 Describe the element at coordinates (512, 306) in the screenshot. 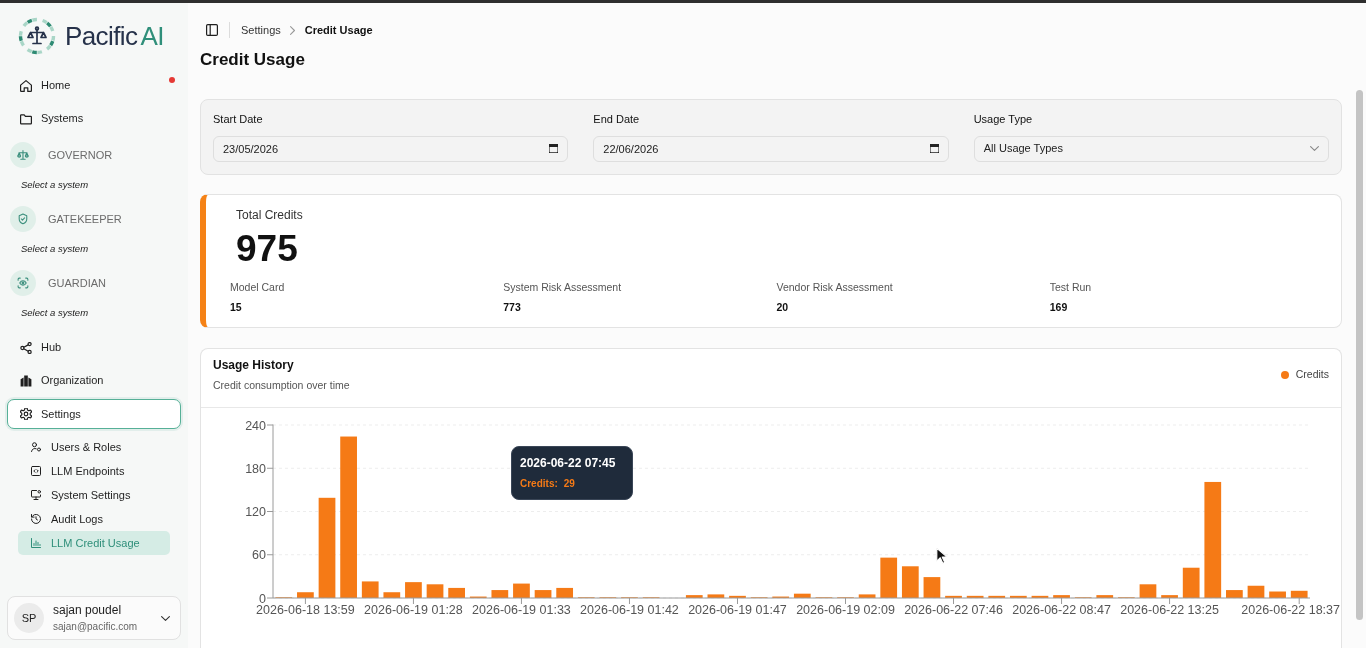

I see `stat-value: 773` at that location.